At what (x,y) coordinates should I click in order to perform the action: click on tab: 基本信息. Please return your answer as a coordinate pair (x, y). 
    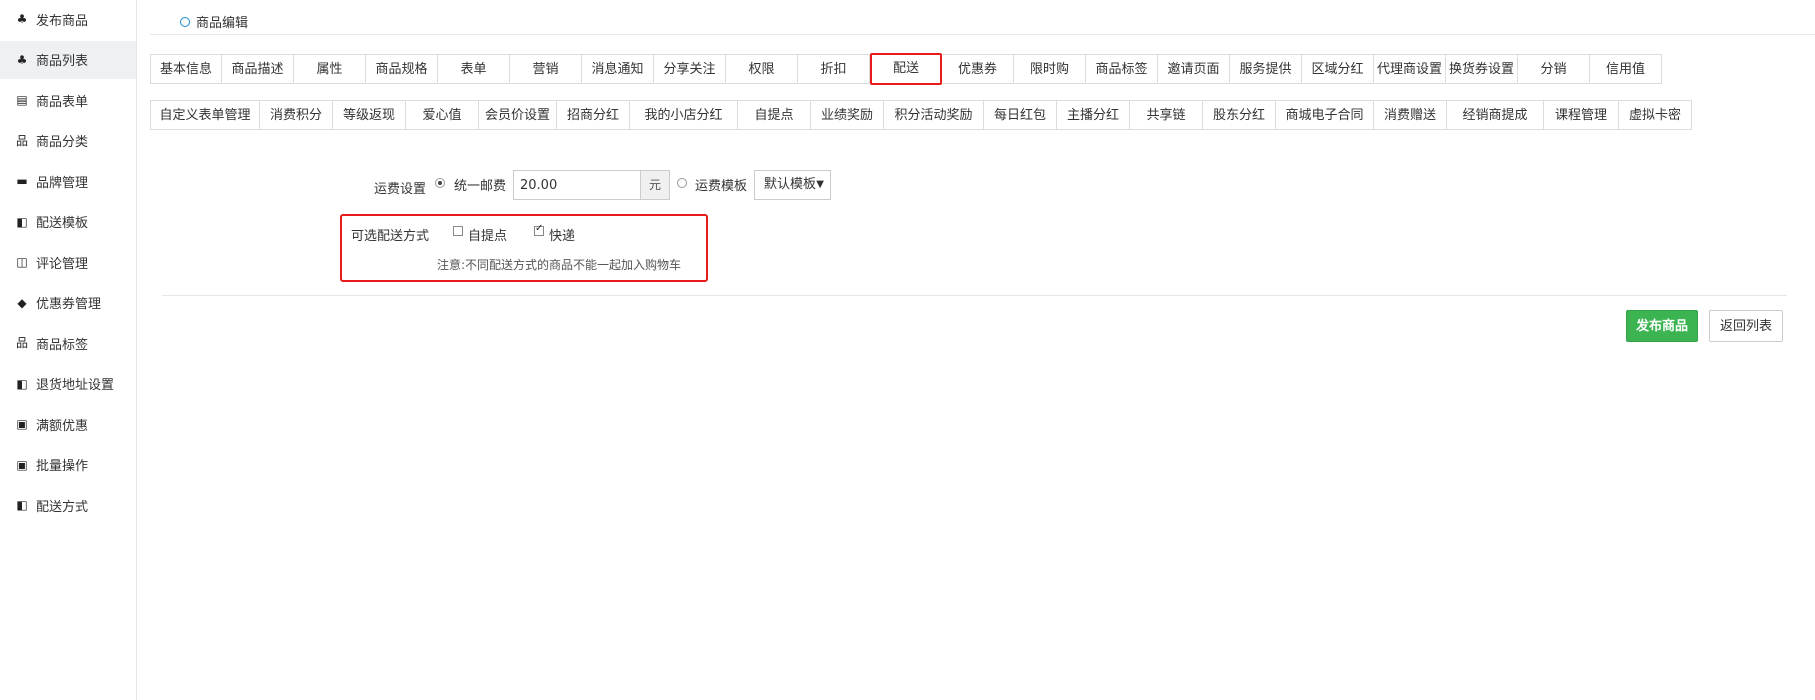
    Looking at the image, I should click on (186, 69).